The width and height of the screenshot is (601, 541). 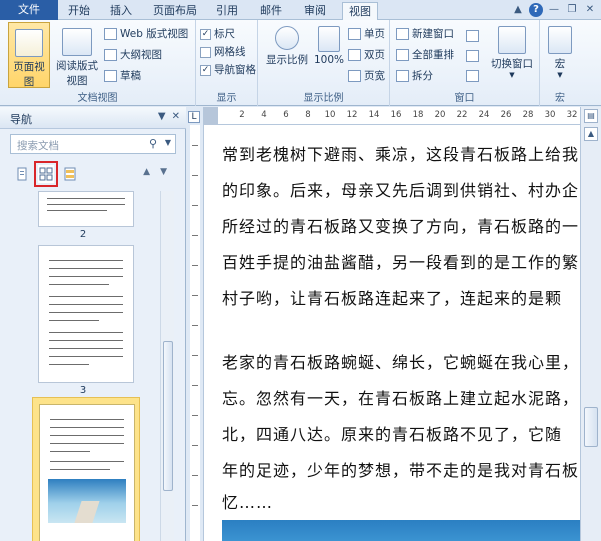 What do you see at coordinates (217, 34) in the screenshot?
I see `ruler-checkbox: ✓ 标尺` at bounding box center [217, 34].